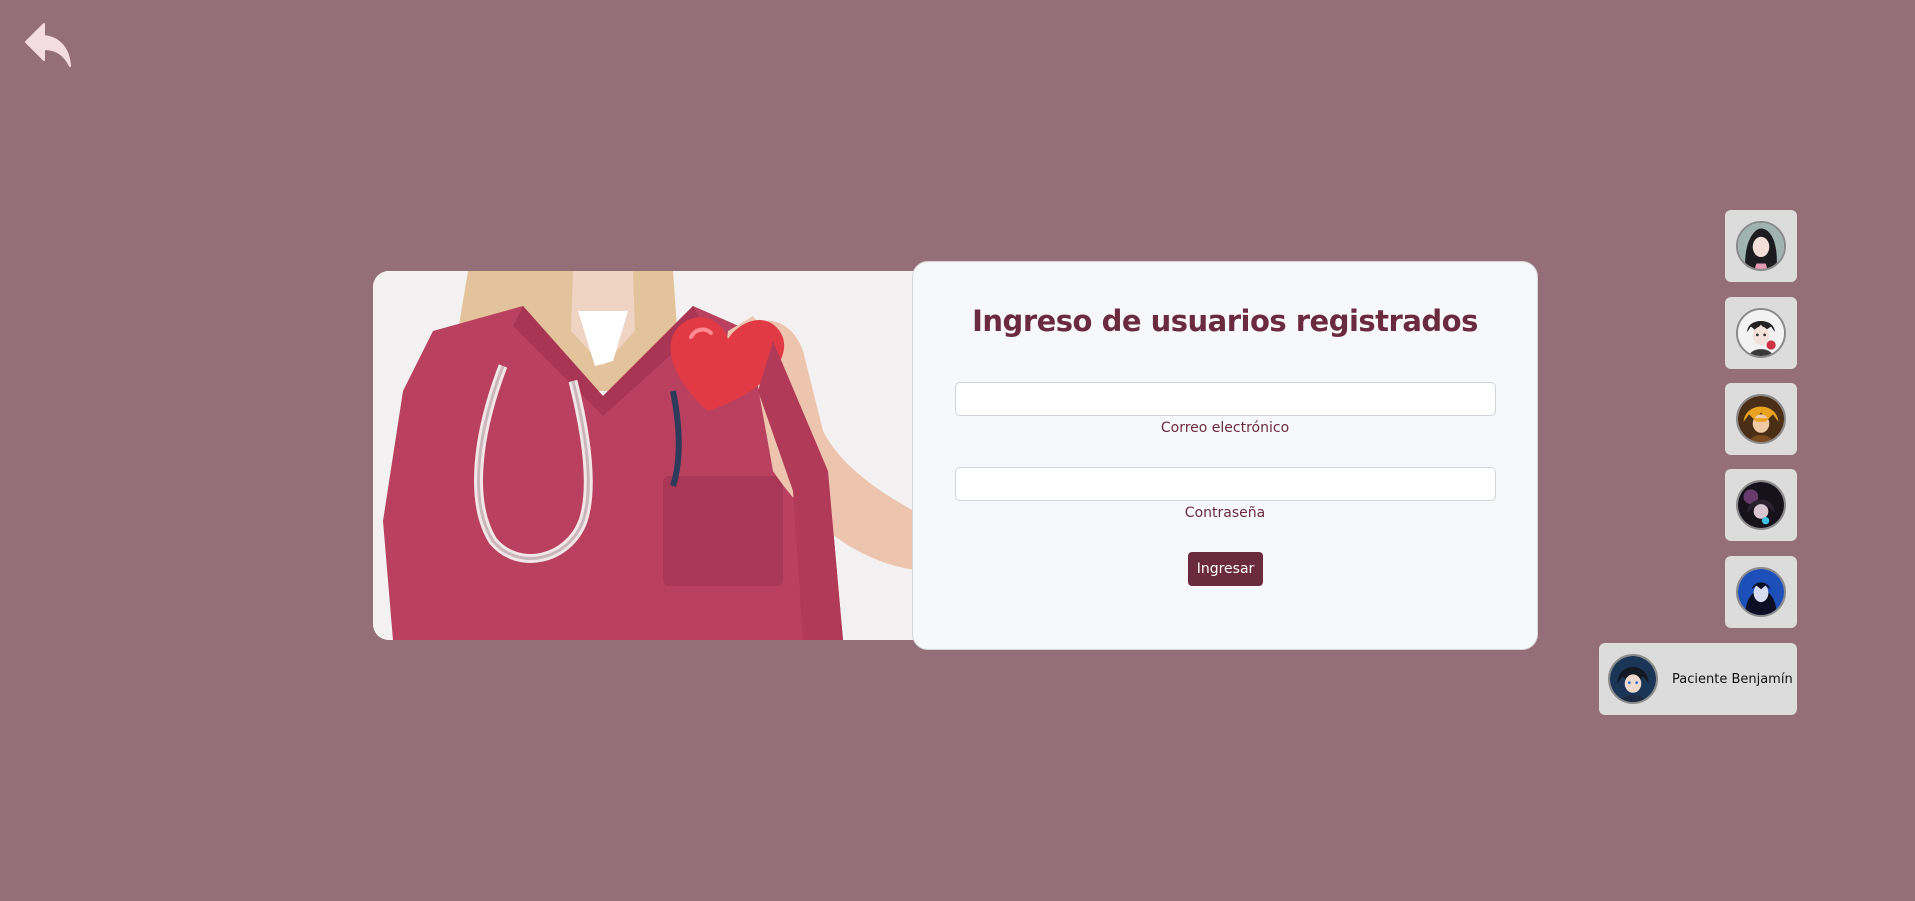  I want to click on password-label: Contraseña, so click(1225, 513).